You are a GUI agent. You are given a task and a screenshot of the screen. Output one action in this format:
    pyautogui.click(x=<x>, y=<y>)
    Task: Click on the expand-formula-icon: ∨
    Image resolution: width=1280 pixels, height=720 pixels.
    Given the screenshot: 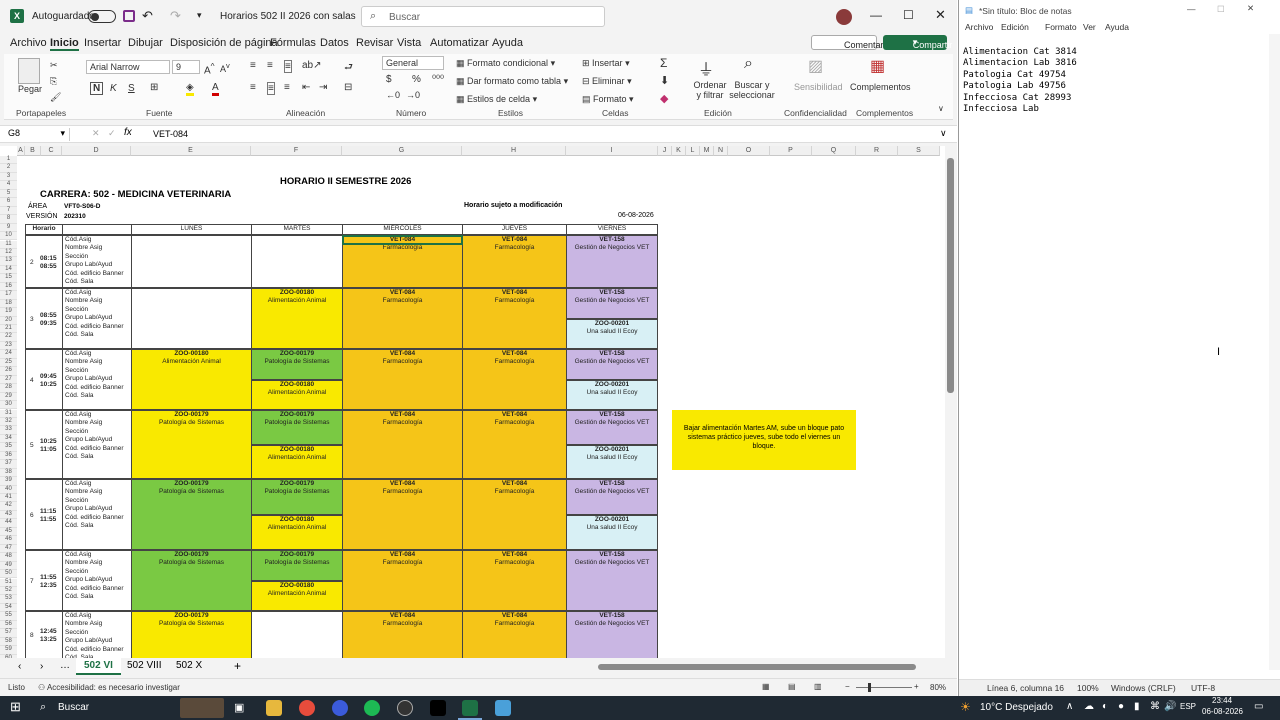 What is the action you would take?
    pyautogui.click(x=943, y=133)
    